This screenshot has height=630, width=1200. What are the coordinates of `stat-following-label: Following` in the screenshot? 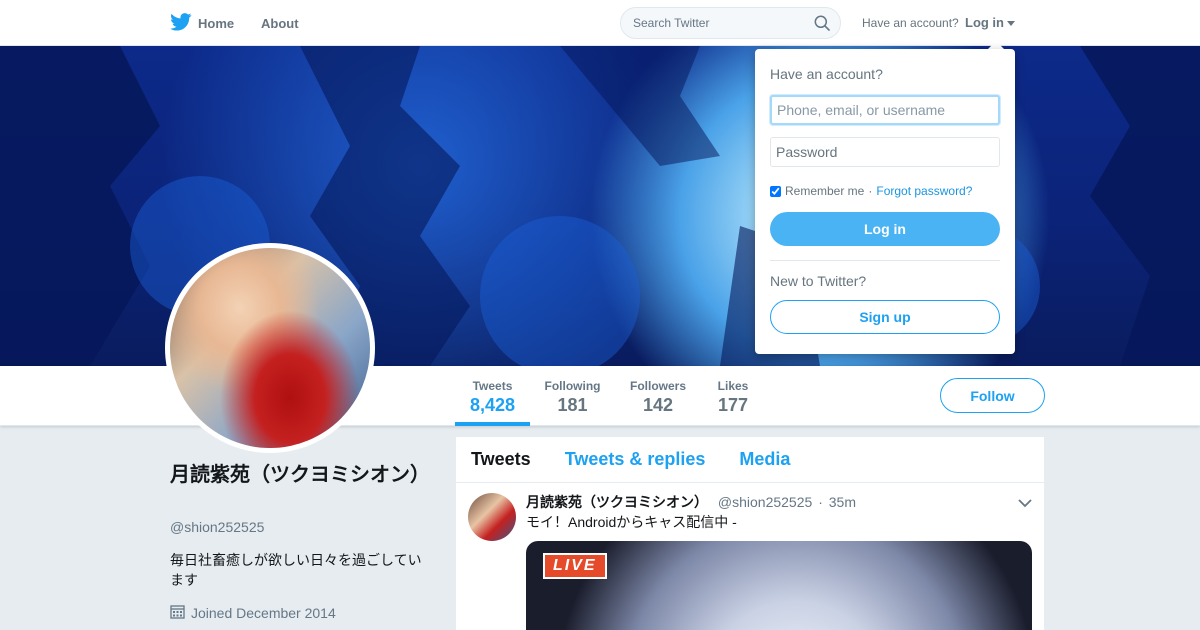 It's located at (572, 386).